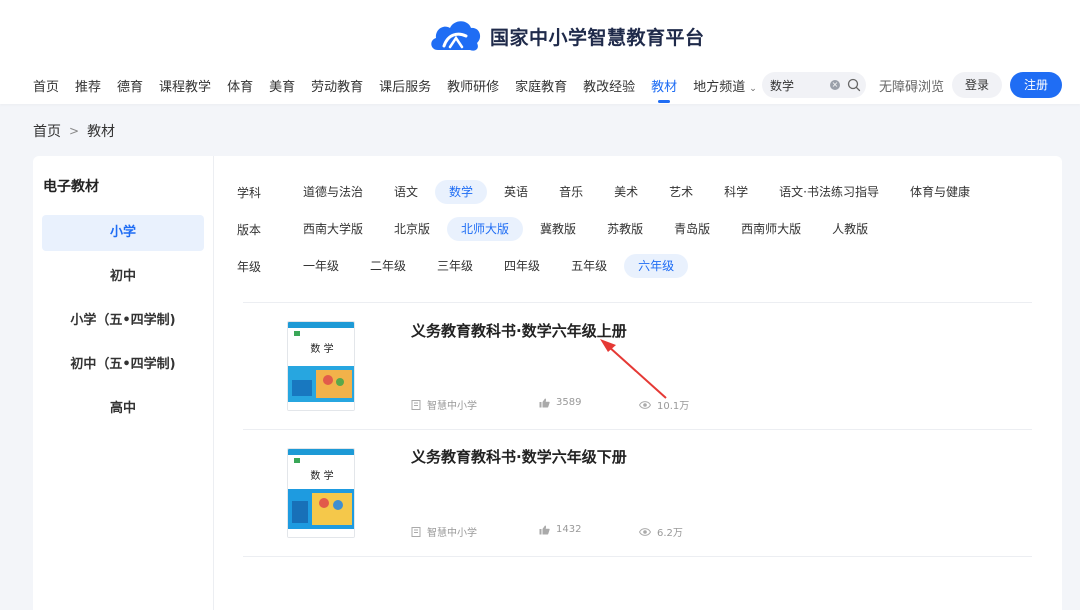 The height and width of the screenshot is (610, 1080). Describe the element at coordinates (123, 233) in the screenshot. I see `sidebar-item-primary: 小学` at that location.